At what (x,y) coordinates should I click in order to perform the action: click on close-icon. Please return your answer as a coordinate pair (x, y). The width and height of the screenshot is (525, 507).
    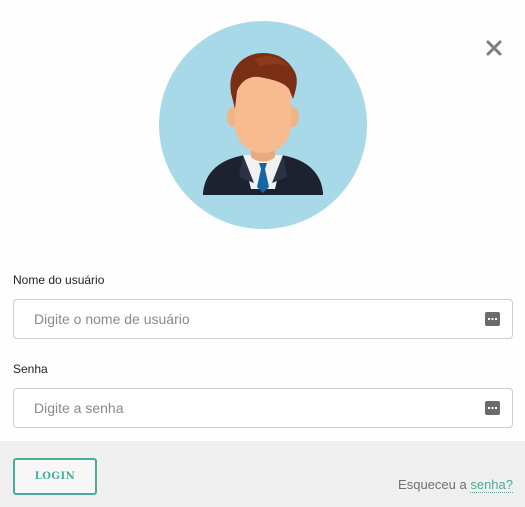
    Looking at the image, I should click on (494, 48).